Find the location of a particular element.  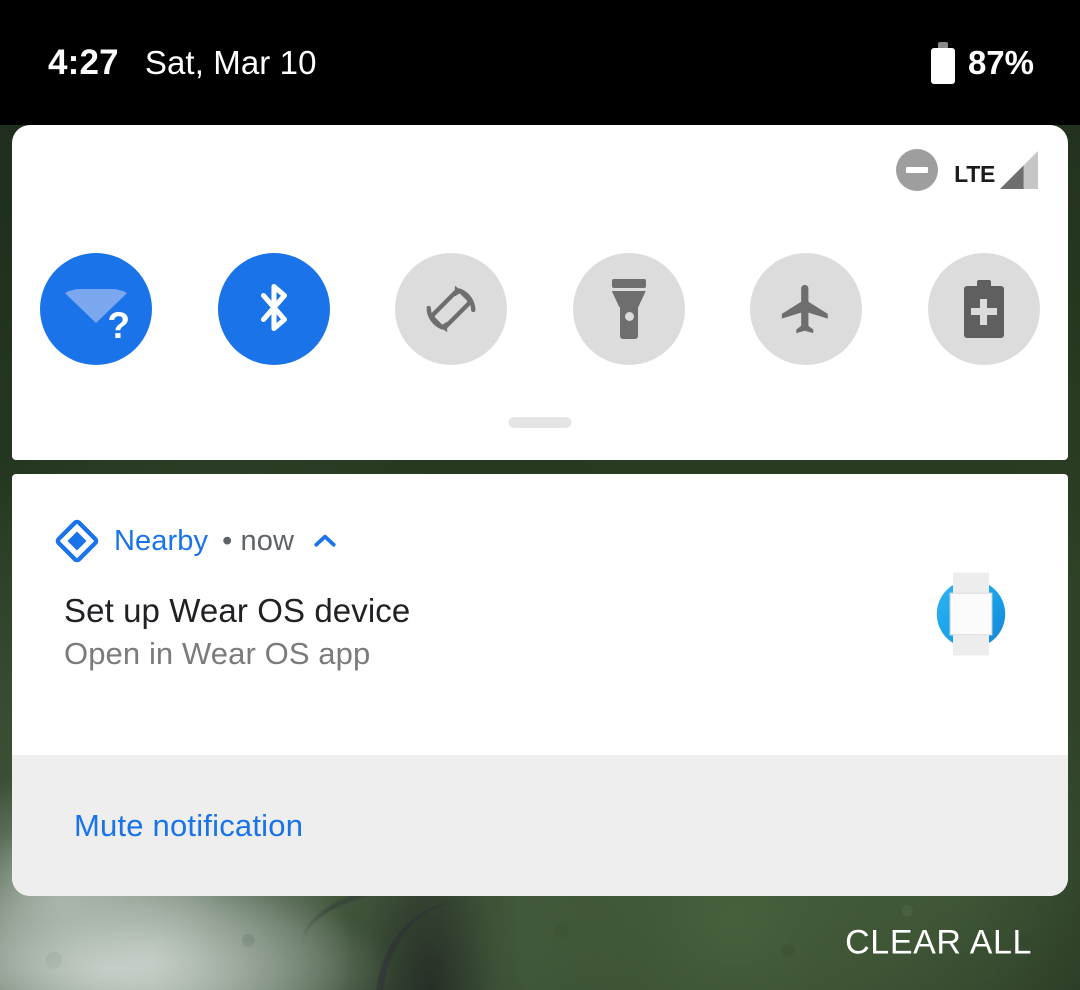

status-bar: 4:27 Sat, Mar 10 87% is located at coordinates (540, 62).